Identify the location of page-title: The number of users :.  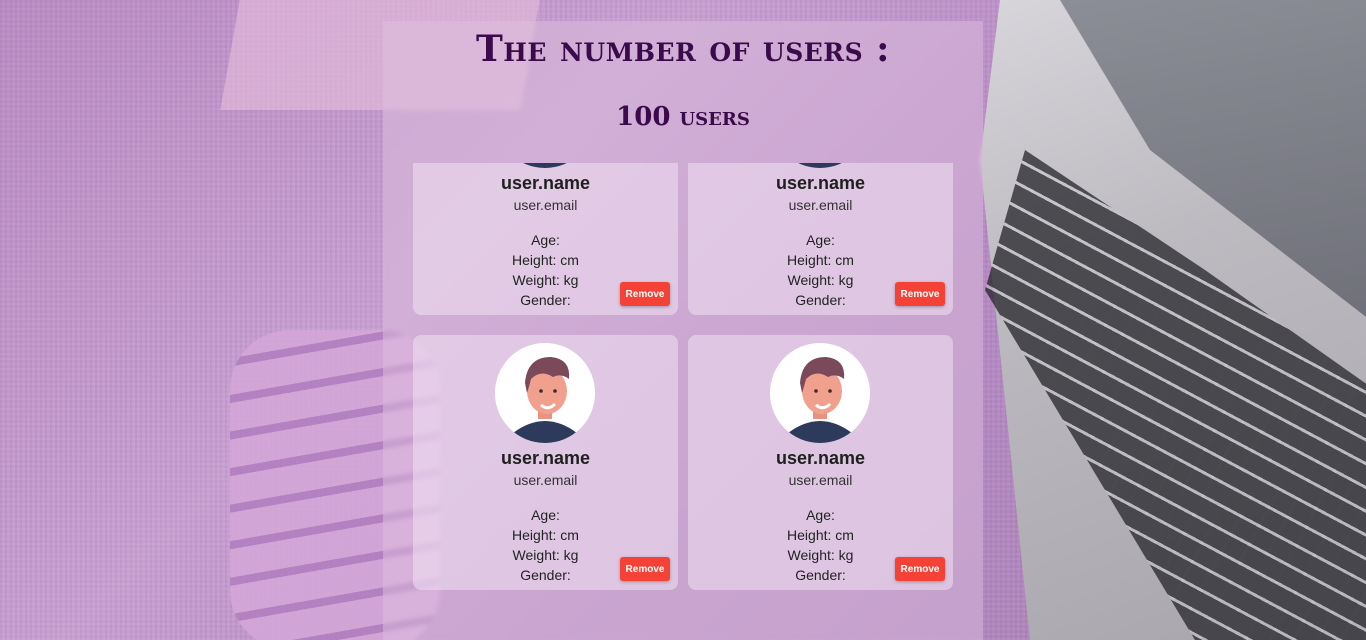
(683, 49).